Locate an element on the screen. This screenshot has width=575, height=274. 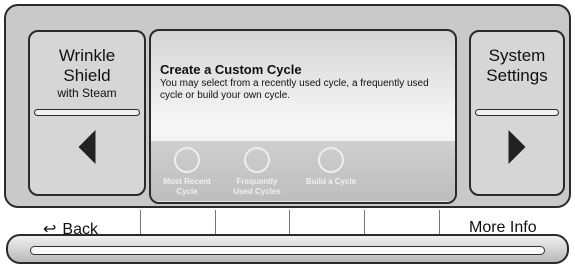
system-settings-button: System Settings is located at coordinates (517, 113).